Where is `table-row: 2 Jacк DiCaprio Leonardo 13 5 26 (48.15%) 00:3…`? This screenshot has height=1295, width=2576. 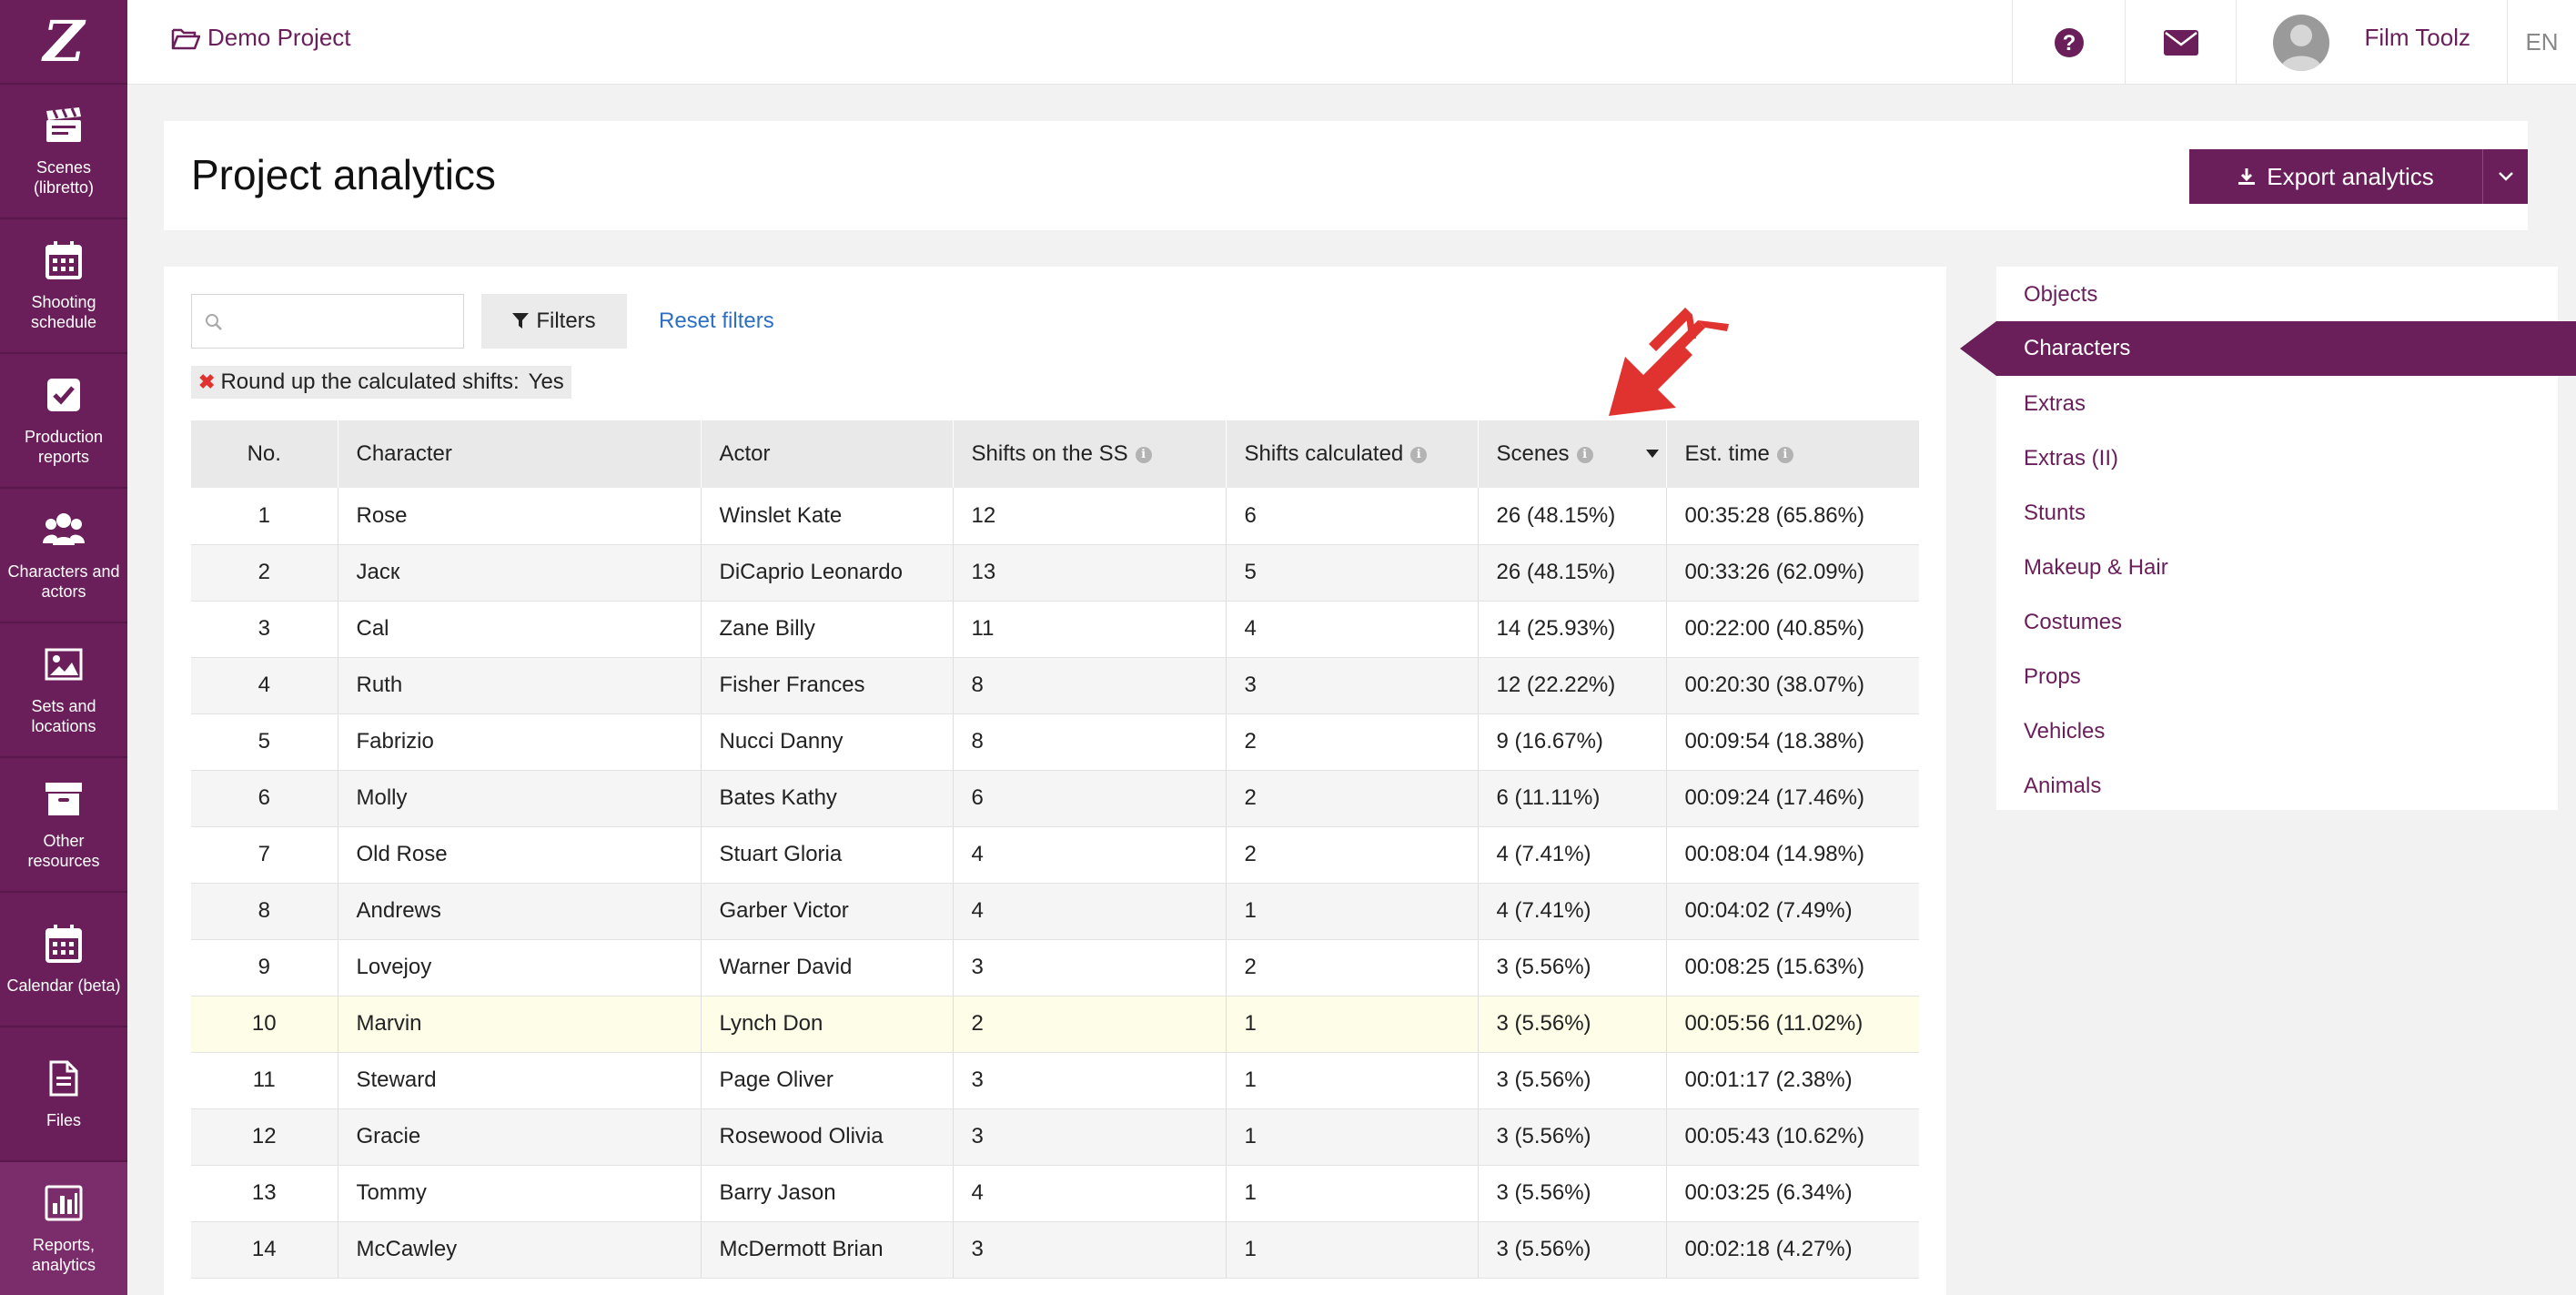 table-row: 2 Jacк DiCaprio Leonardo 13 5 26 (48.15%) 00:3… is located at coordinates (1055, 573).